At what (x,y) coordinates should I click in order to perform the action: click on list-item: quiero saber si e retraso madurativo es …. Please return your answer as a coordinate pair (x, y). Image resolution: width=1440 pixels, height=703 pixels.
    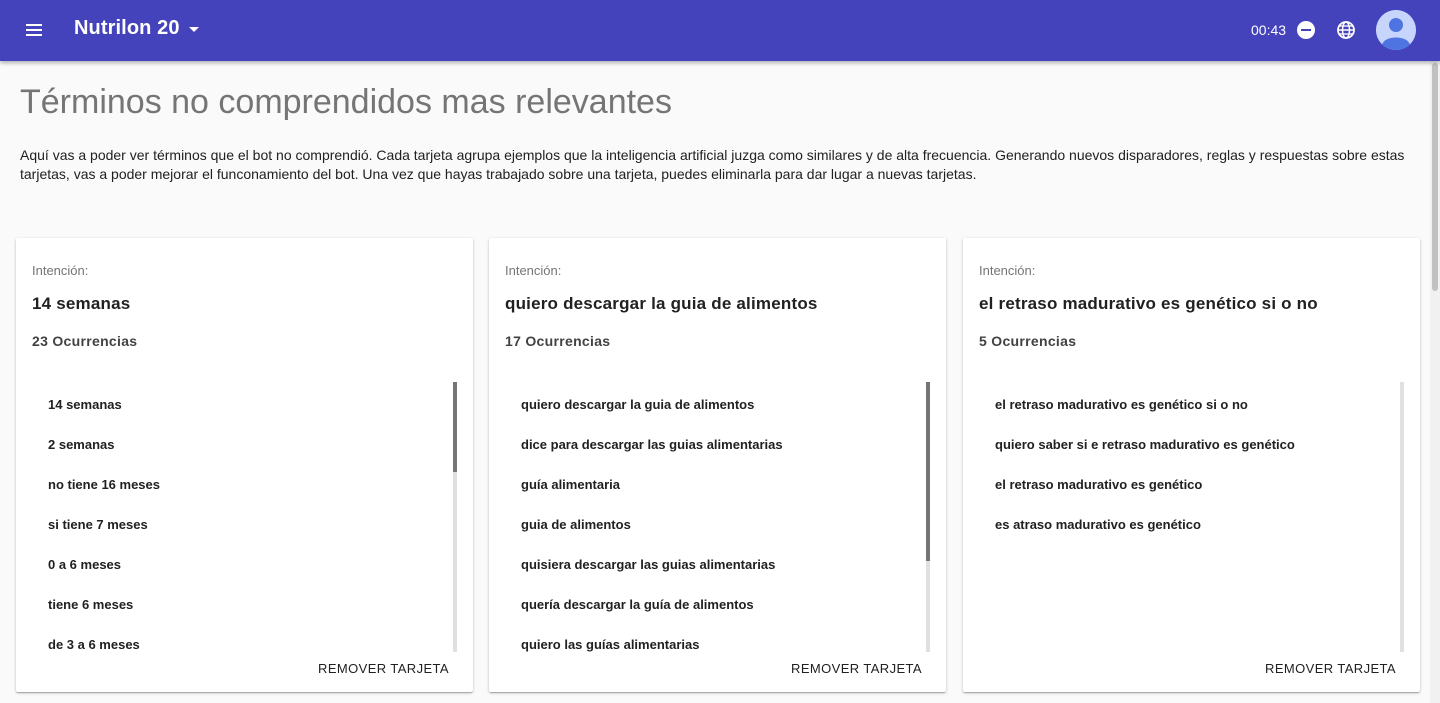
    Looking at the image, I should click on (1145, 444).